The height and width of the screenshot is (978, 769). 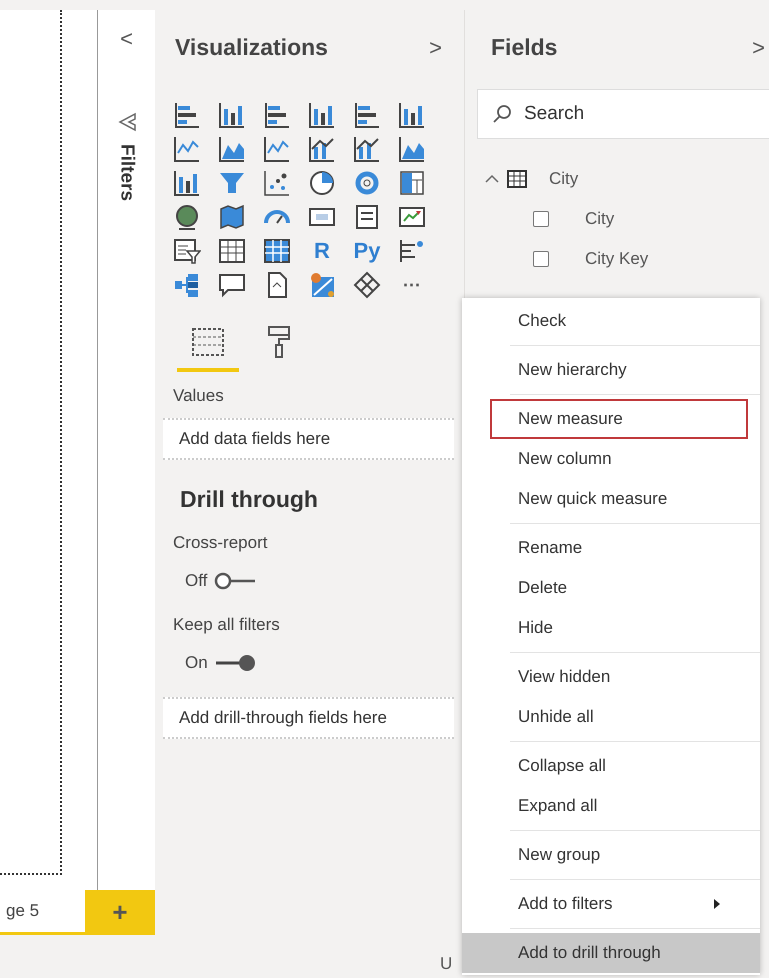 I want to click on section-title: Drill through, so click(x=249, y=499).